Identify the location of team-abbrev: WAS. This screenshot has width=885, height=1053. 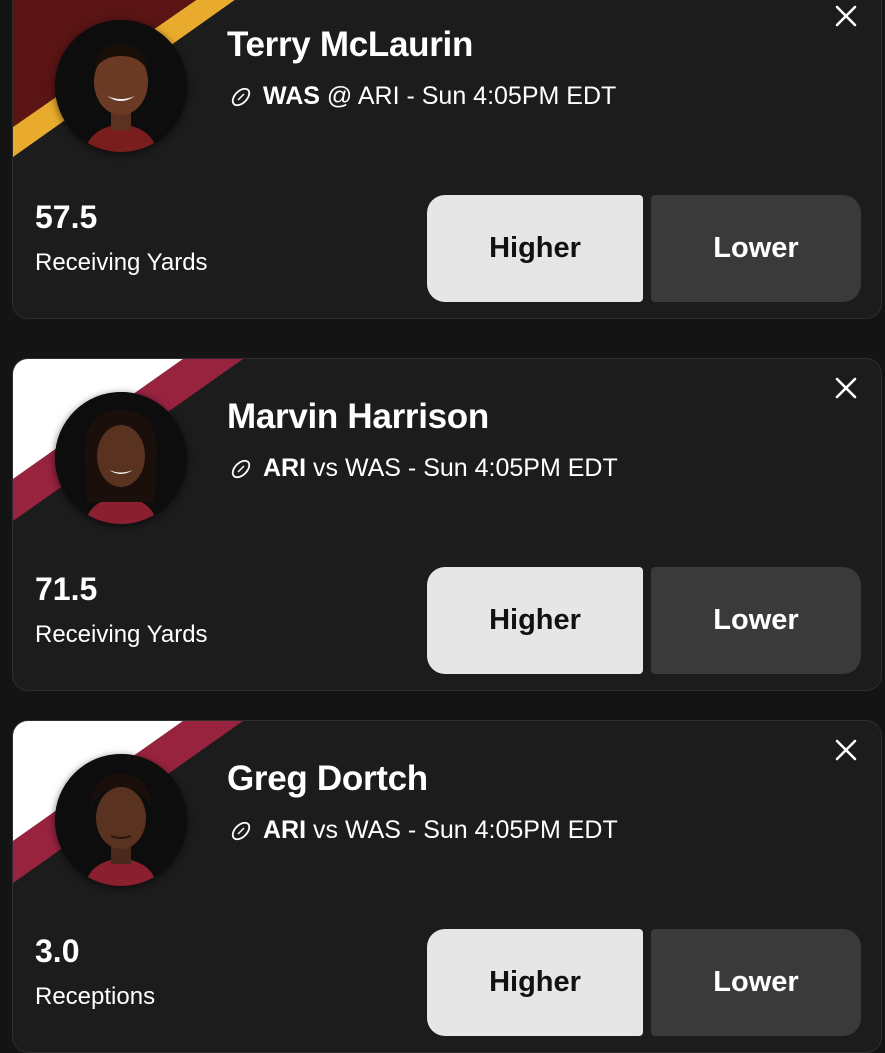
(291, 96).